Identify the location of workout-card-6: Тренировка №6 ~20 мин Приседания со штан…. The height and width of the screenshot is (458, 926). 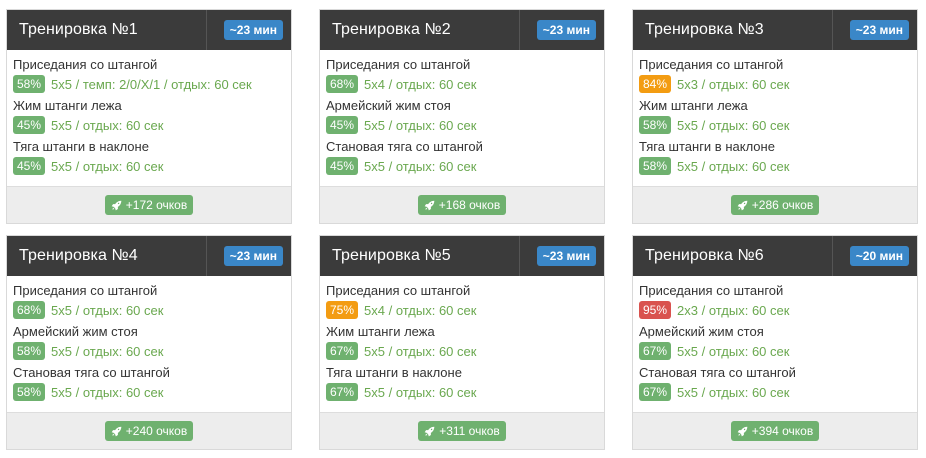
(775, 342).